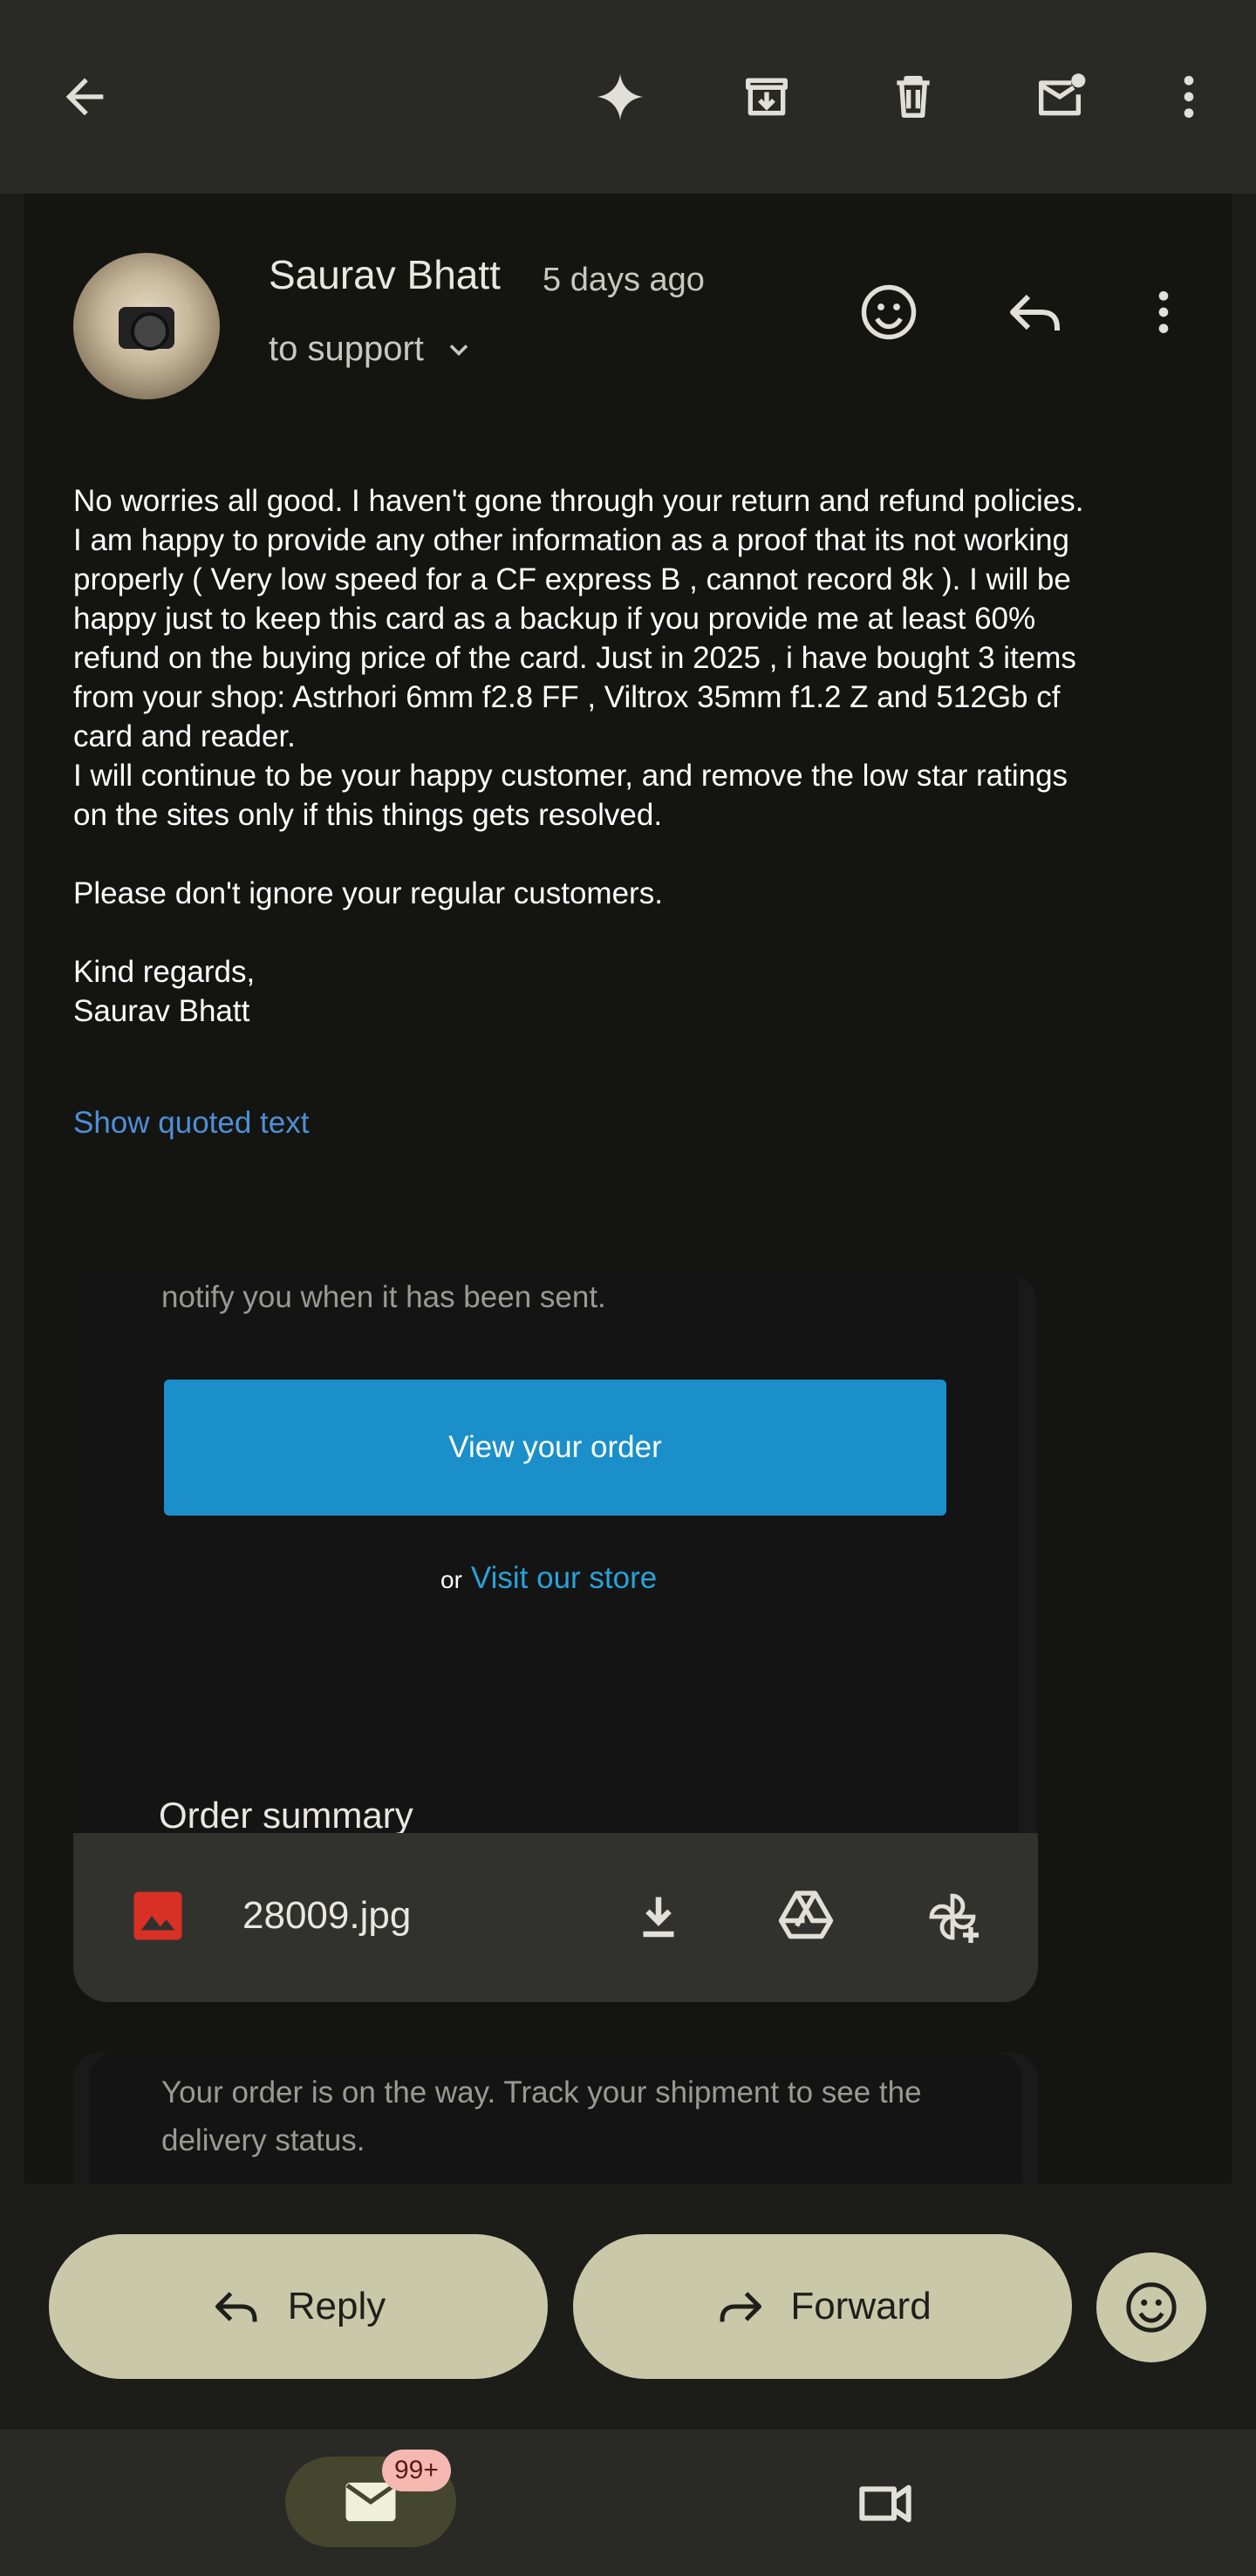  I want to click on notify-text: notify you when it has been sent., so click(383, 1297).